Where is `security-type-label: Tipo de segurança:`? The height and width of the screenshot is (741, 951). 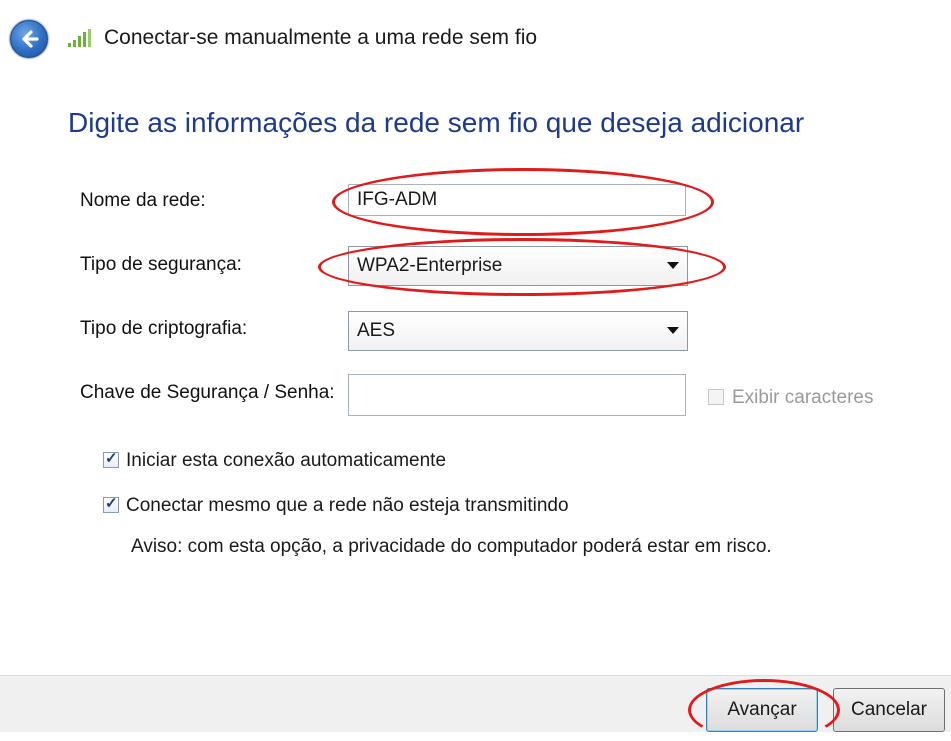 security-type-label: Tipo de segurança: is located at coordinates (161, 264).